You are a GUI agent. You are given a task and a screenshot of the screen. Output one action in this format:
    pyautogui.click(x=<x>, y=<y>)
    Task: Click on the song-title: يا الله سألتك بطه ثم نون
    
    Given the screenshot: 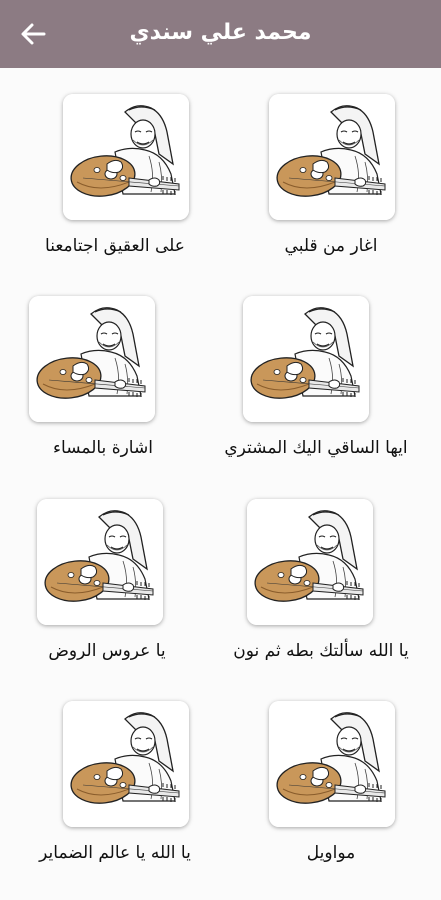 What is the action you would take?
    pyautogui.click(x=321, y=651)
    